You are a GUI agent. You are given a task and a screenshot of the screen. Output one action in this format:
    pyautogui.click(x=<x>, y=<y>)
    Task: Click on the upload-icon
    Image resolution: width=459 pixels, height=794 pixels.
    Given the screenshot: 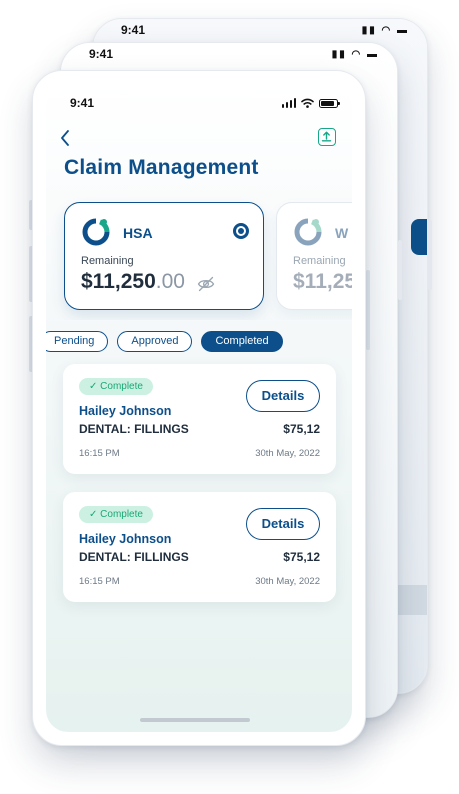 What is the action you would take?
    pyautogui.click(x=326, y=136)
    